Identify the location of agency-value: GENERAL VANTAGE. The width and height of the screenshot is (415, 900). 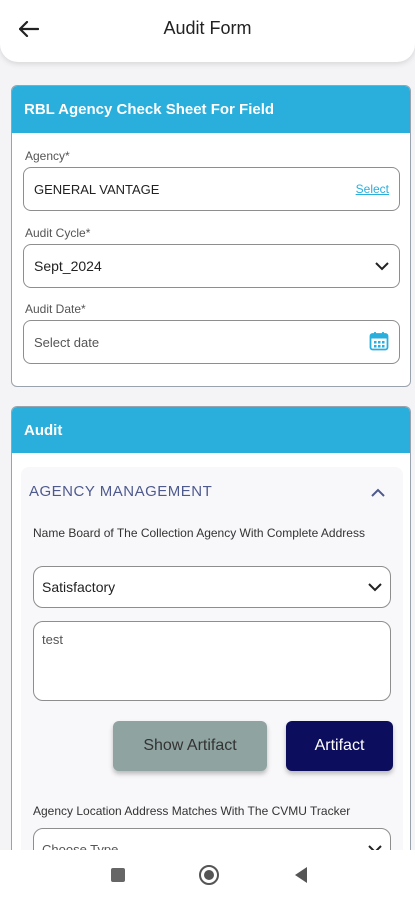
(97, 189).